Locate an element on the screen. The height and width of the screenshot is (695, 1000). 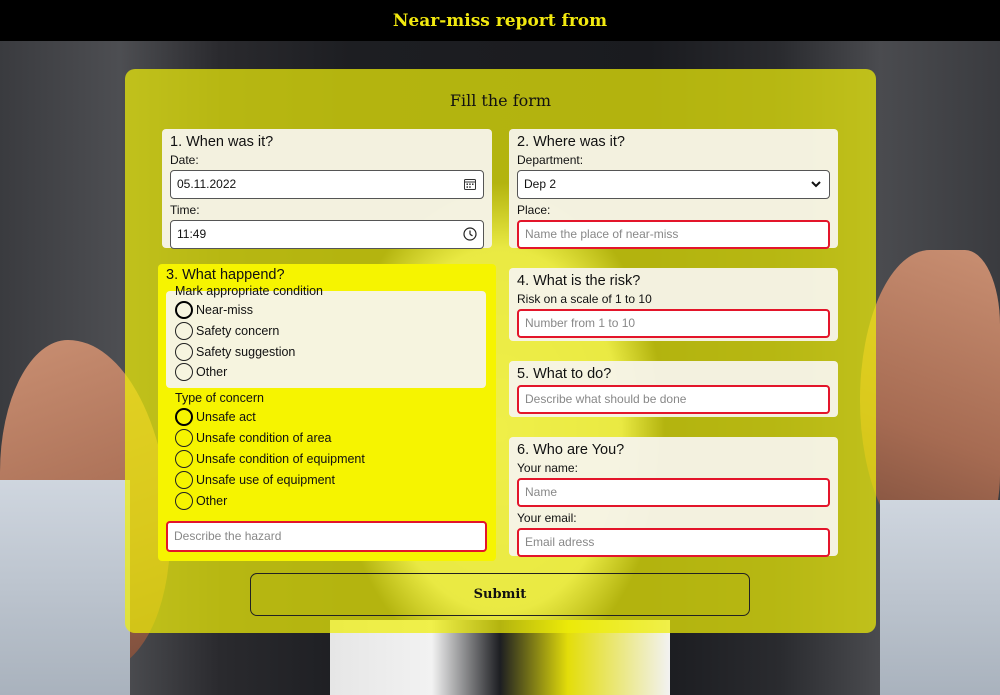
time-label: Time: is located at coordinates (185, 210).